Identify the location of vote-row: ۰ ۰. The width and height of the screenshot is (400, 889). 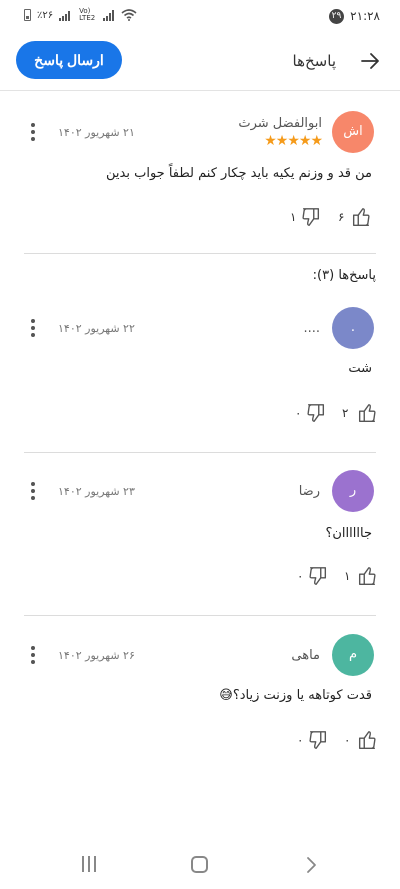
(314, 741).